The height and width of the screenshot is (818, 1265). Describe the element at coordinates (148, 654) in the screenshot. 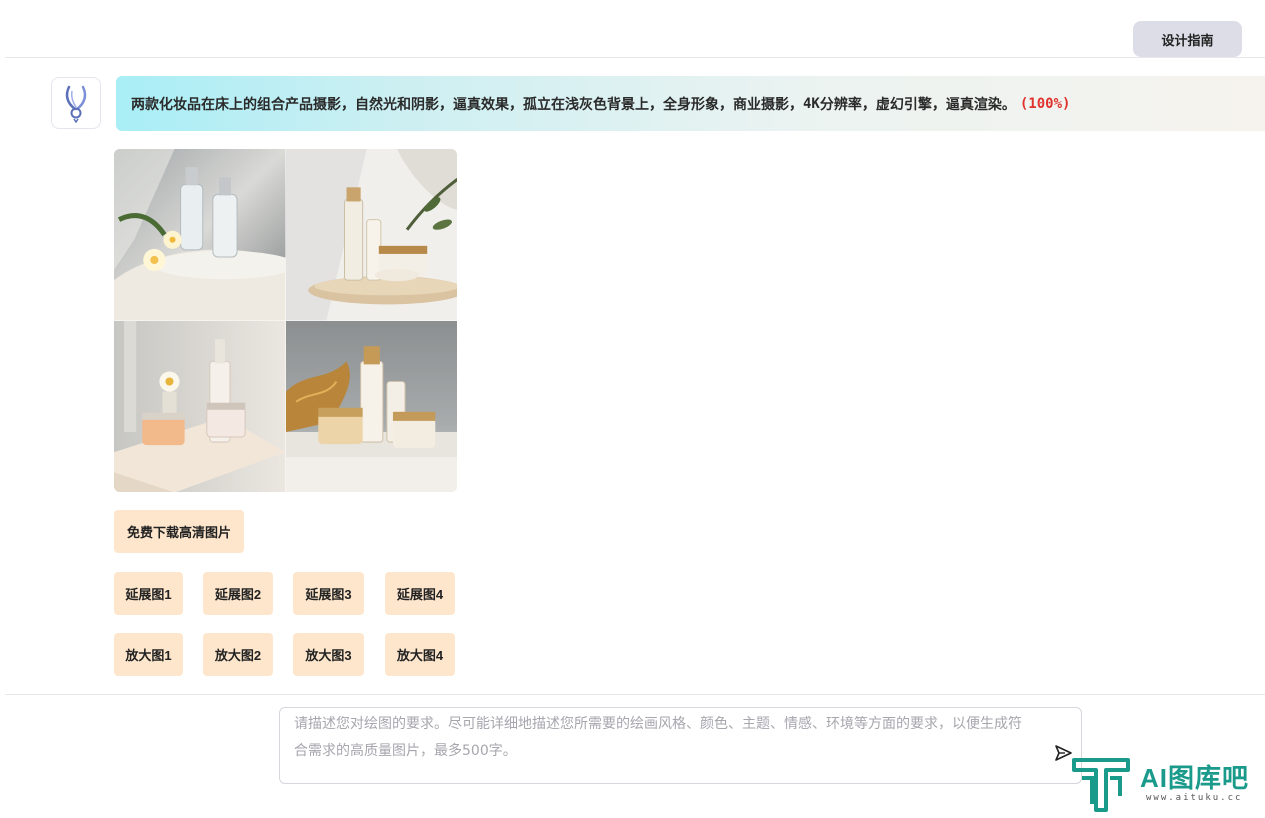

I see `upscale-image-1-button: 放大图1` at that location.